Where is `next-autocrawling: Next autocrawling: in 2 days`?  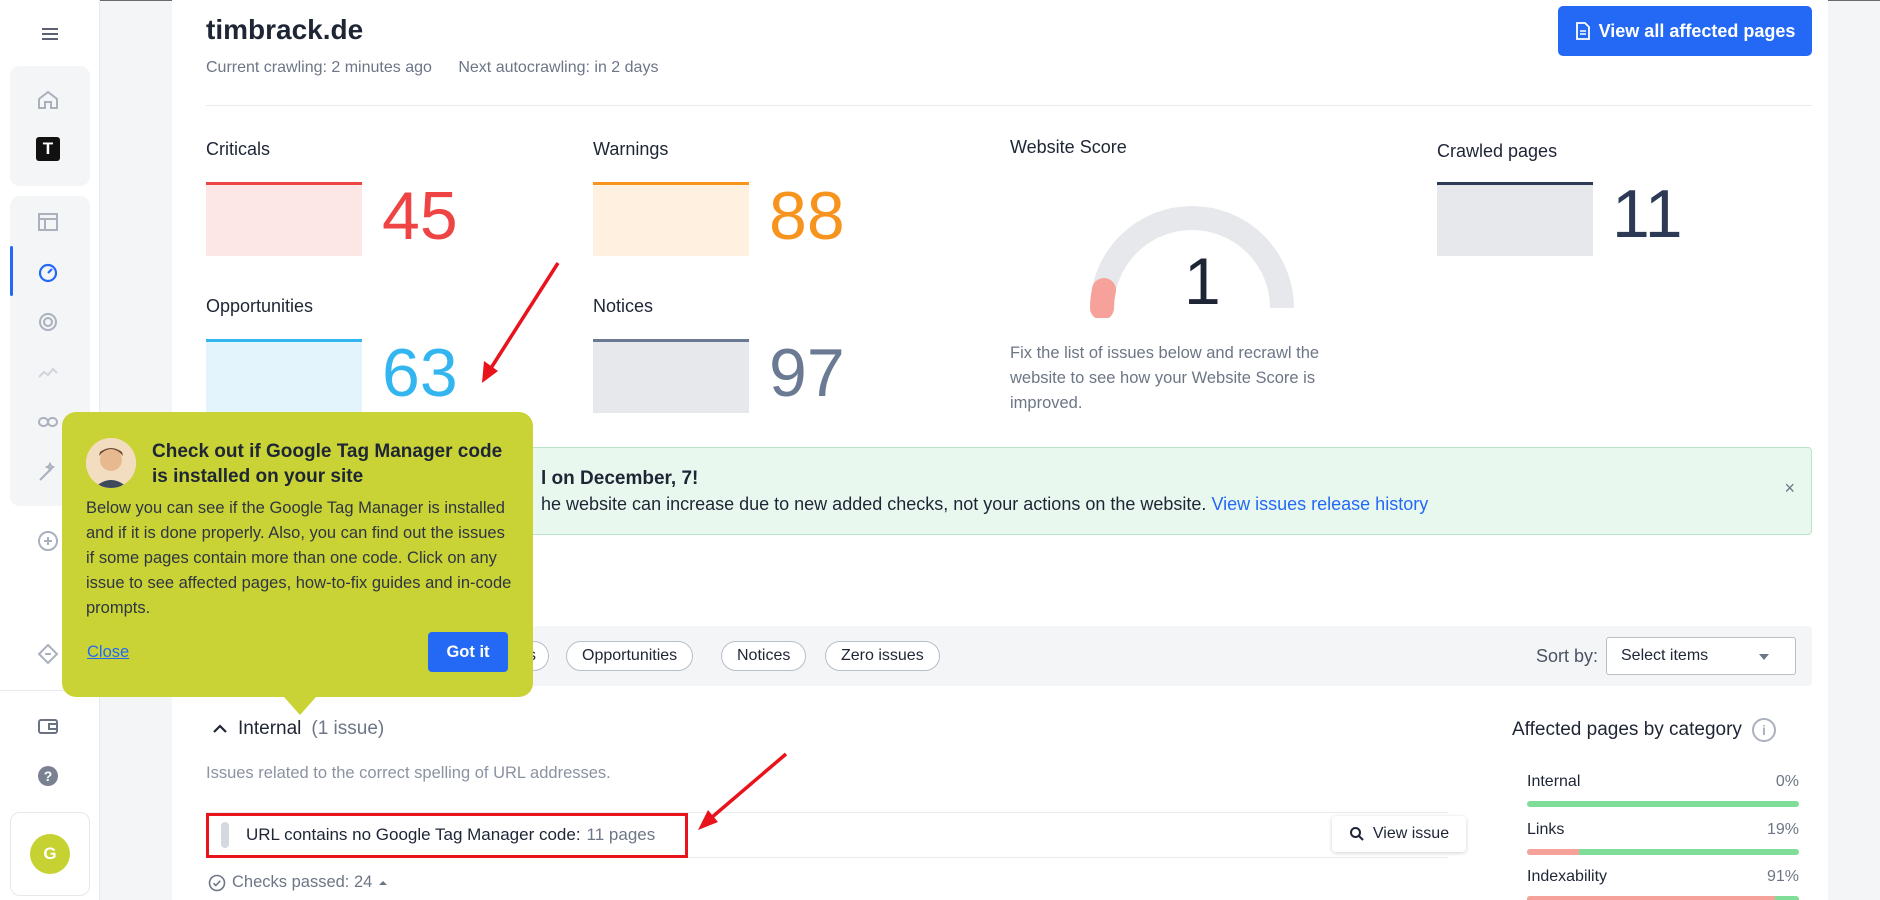 next-autocrawling: Next autocrawling: in 2 days is located at coordinates (558, 67).